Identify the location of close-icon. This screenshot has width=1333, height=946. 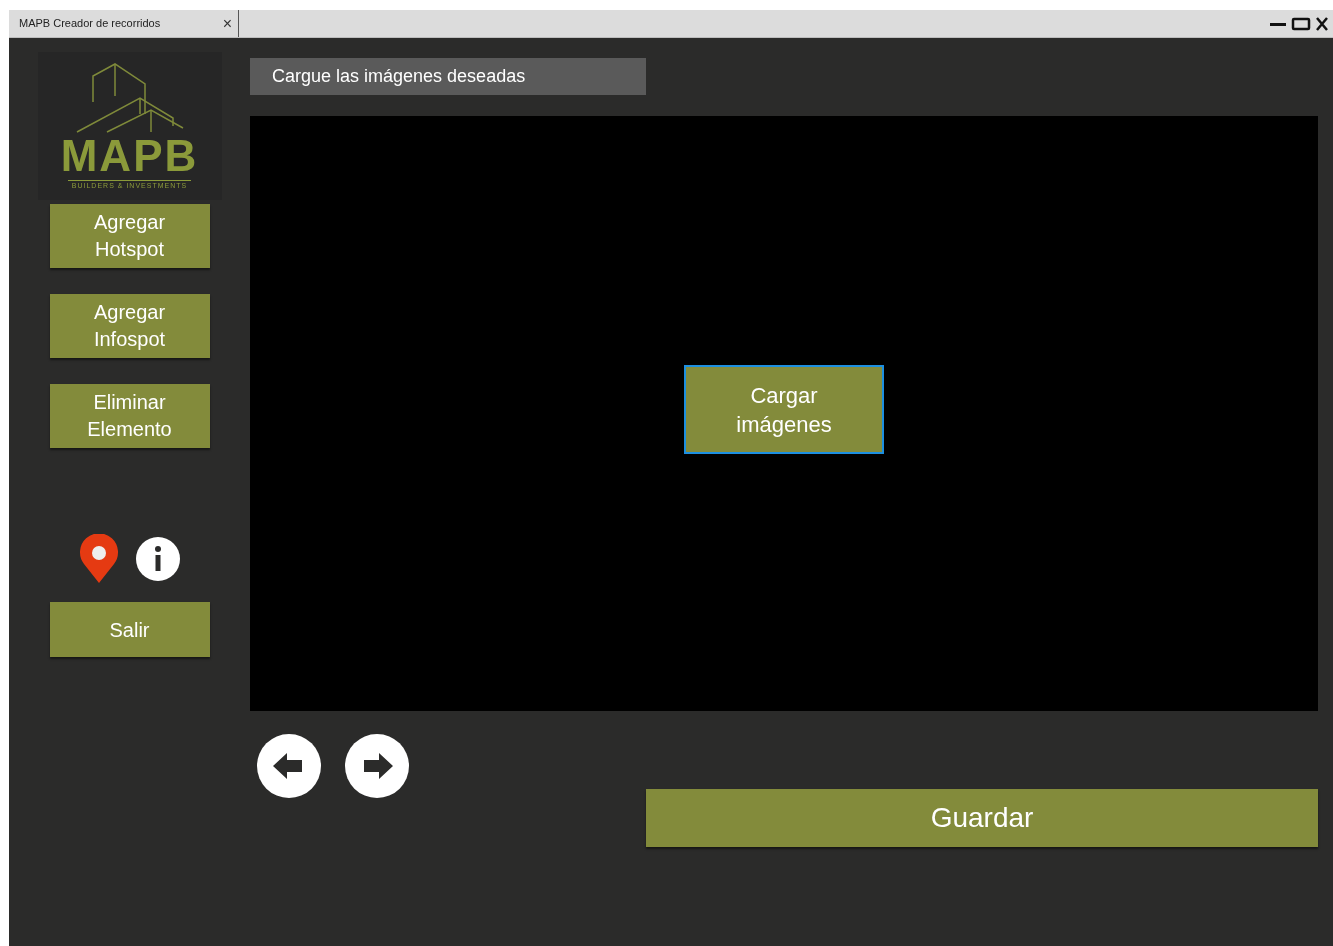
(1322, 23).